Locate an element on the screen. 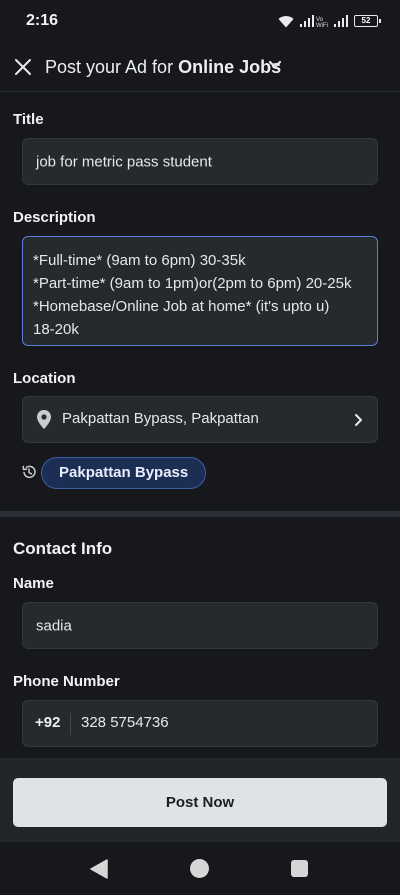 The height and width of the screenshot is (895, 400). location-pin-icon is located at coordinates (44, 419).